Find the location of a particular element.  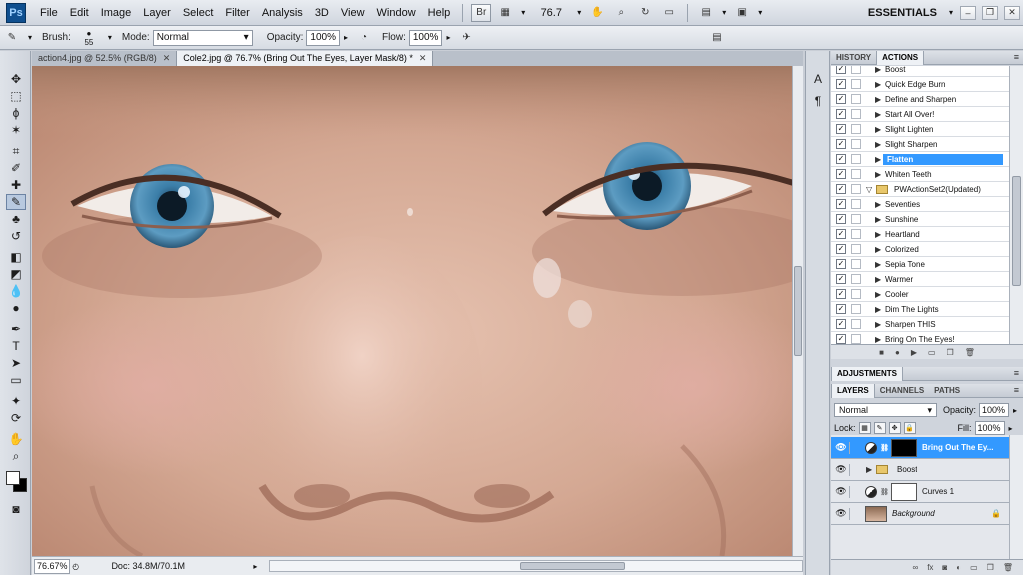

opacity-input: 100% is located at coordinates (323, 37).